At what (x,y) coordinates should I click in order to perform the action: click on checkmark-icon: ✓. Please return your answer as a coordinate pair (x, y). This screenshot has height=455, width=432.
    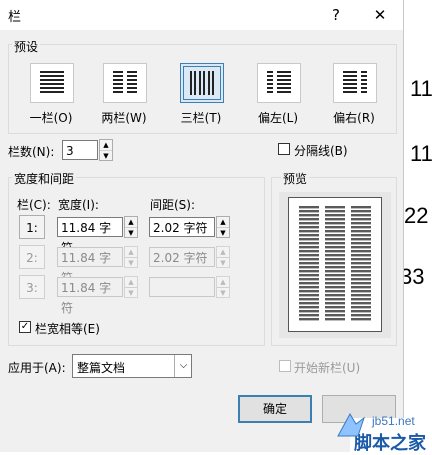
    Looking at the image, I should click on (25, 326).